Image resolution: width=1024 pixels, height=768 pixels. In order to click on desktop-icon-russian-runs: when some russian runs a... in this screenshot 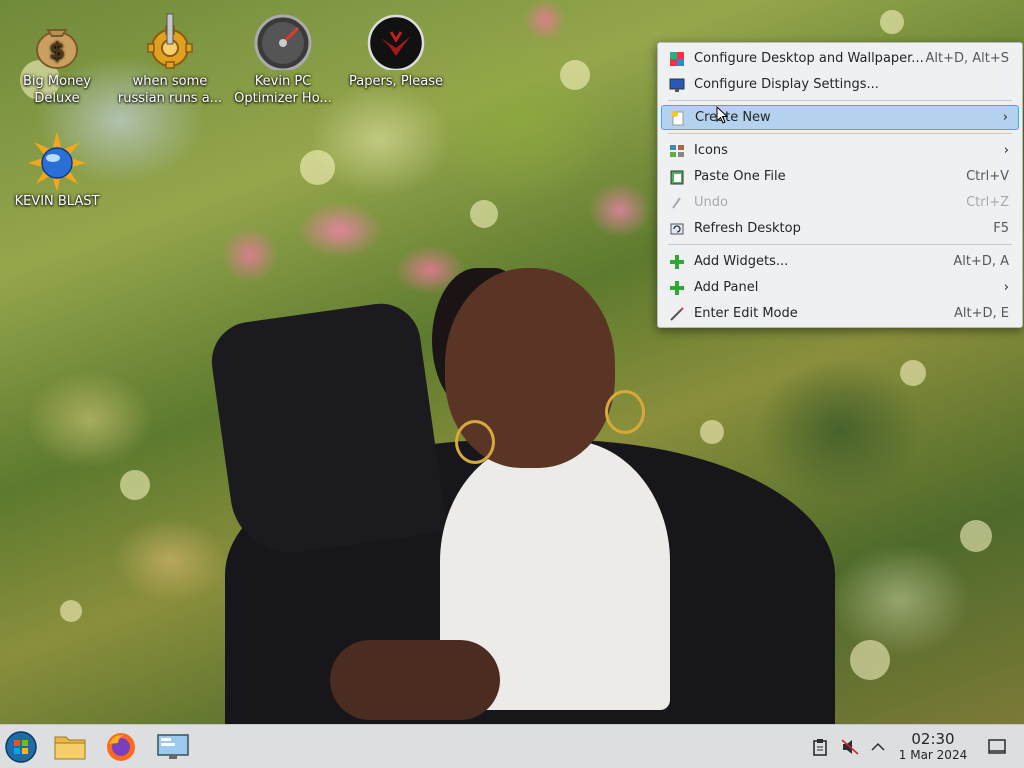, I will do `click(170, 55)`.